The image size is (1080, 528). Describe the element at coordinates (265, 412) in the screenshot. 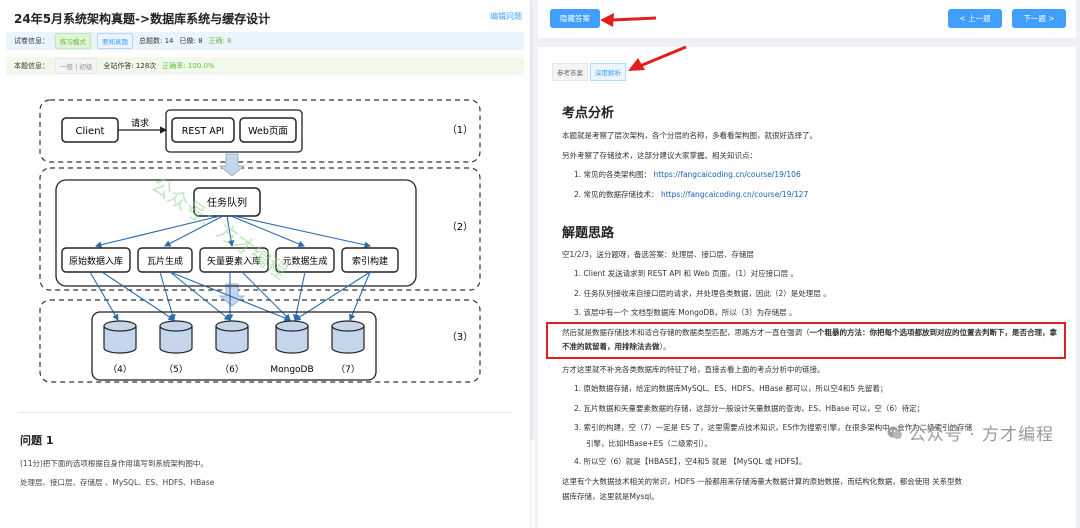

I see `divider` at that location.